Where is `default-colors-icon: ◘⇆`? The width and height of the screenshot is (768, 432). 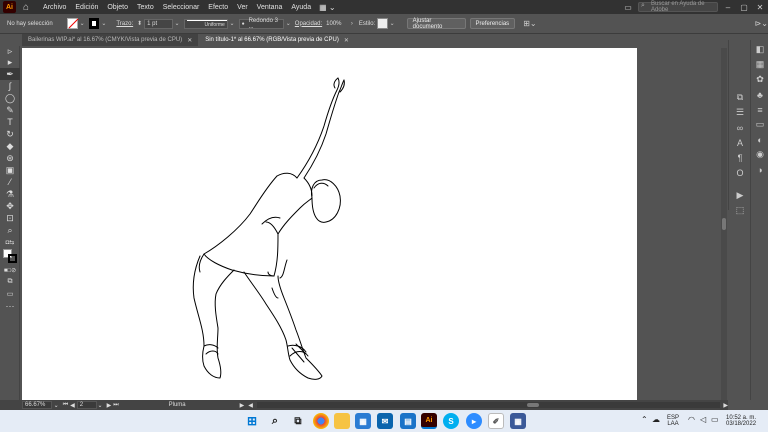
default-colors-icon: ◘⇆ is located at coordinates (10, 242).